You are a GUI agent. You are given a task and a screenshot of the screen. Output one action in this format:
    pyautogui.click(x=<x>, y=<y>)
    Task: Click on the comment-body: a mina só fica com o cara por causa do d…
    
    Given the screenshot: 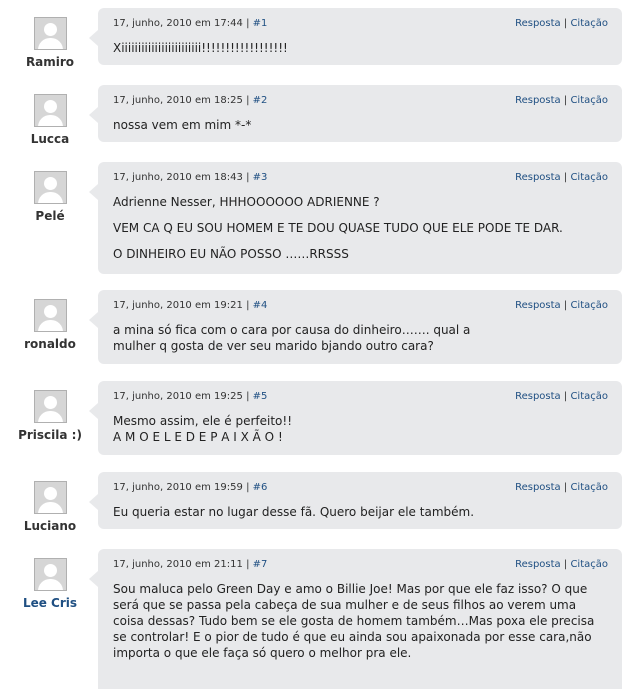 What is the action you would take?
    pyautogui.click(x=308, y=338)
    